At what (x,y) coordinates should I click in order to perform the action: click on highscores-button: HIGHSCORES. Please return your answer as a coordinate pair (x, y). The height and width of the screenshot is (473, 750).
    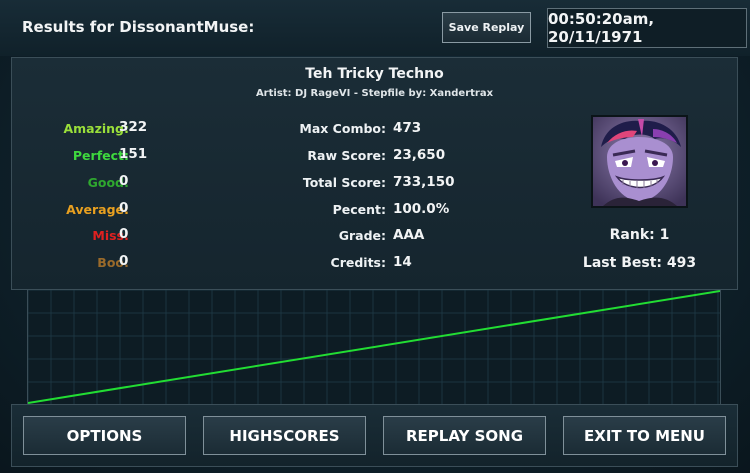
    Looking at the image, I should click on (284, 435).